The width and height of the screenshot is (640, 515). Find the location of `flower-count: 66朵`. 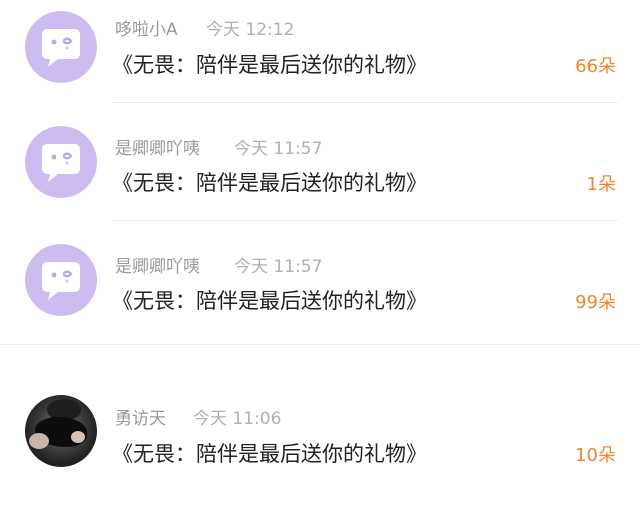

flower-count: 66朵 is located at coordinates (595, 66).